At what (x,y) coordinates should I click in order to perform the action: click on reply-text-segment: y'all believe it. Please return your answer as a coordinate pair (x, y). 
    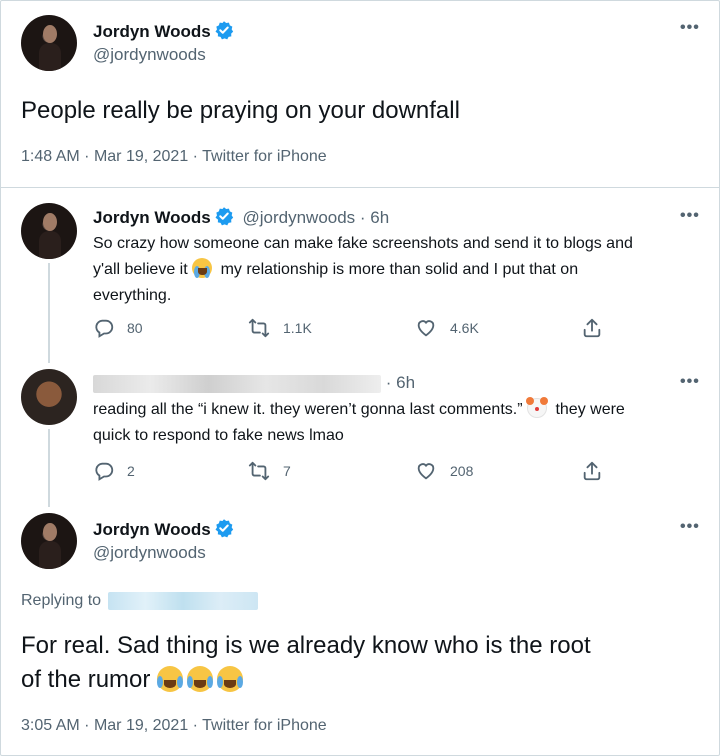
    Looking at the image, I should click on (140, 269).